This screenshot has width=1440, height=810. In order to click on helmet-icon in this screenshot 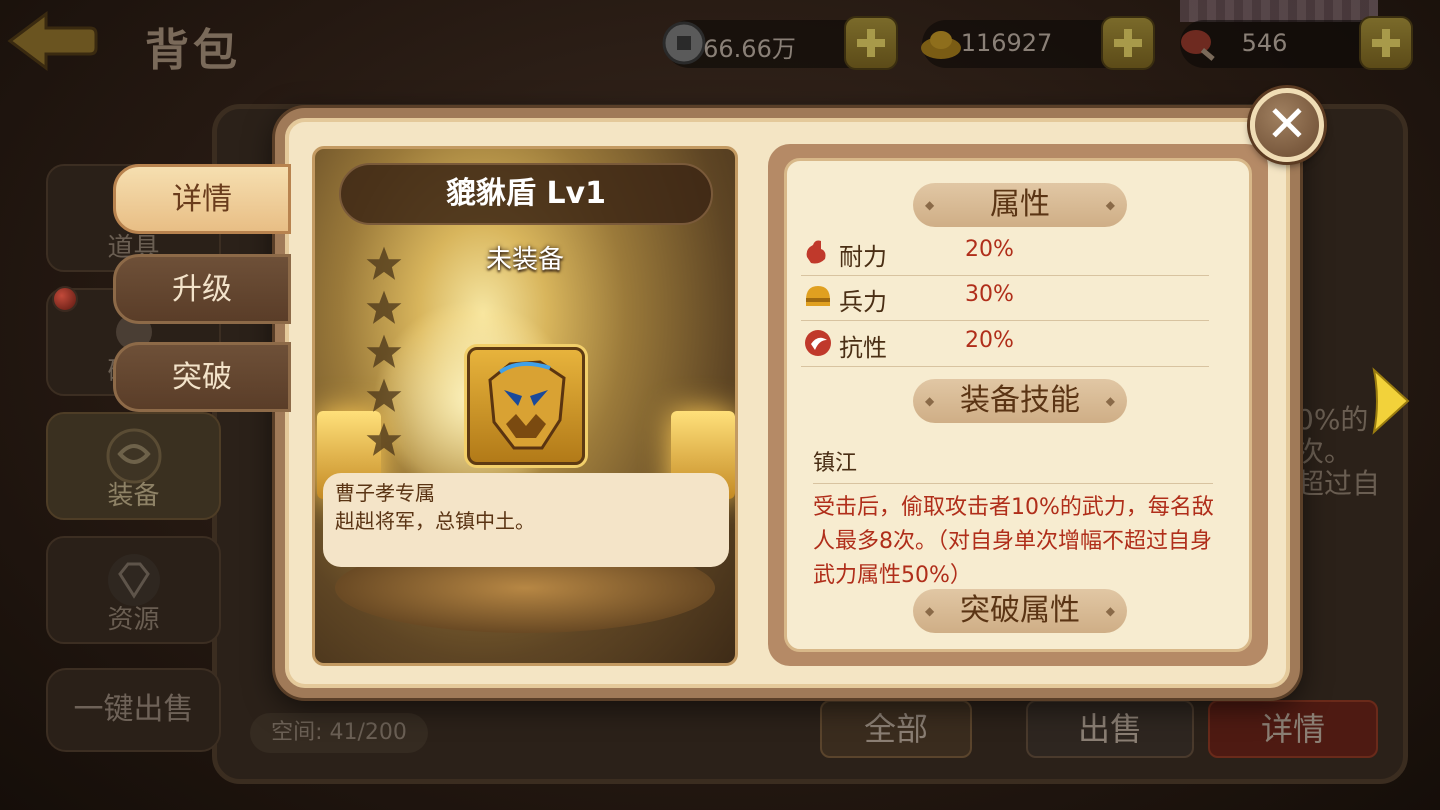, I will do `click(818, 296)`.